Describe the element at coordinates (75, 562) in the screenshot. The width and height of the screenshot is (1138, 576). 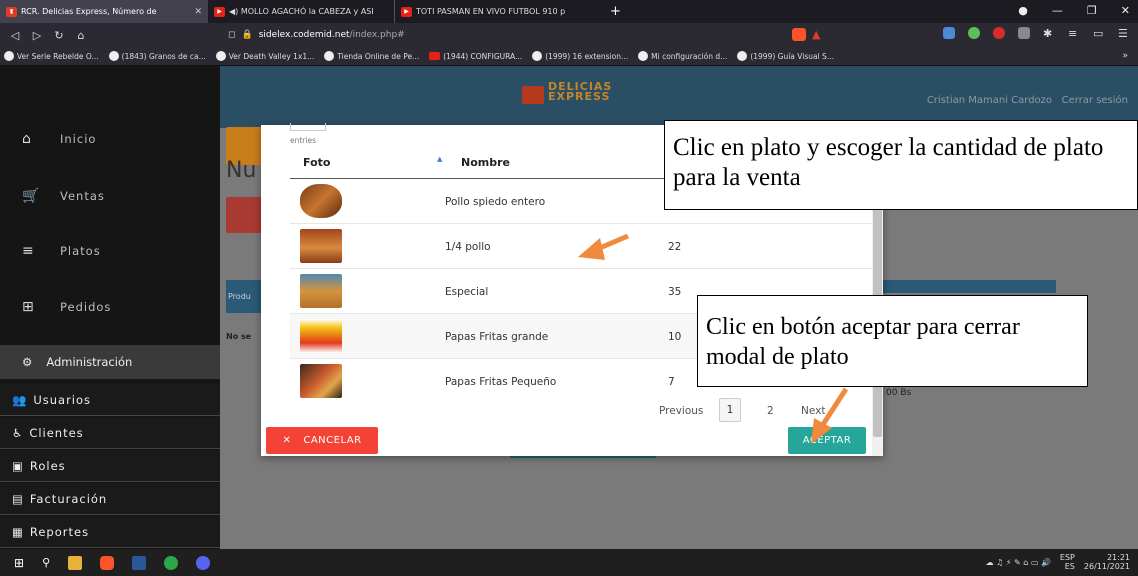
I see `file-explorer-icon` at that location.